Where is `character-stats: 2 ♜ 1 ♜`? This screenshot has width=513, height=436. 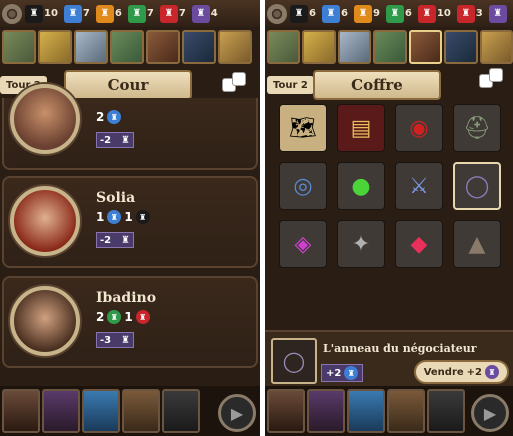 character-stats: 2 ♜ 1 ♜ is located at coordinates (123, 317).